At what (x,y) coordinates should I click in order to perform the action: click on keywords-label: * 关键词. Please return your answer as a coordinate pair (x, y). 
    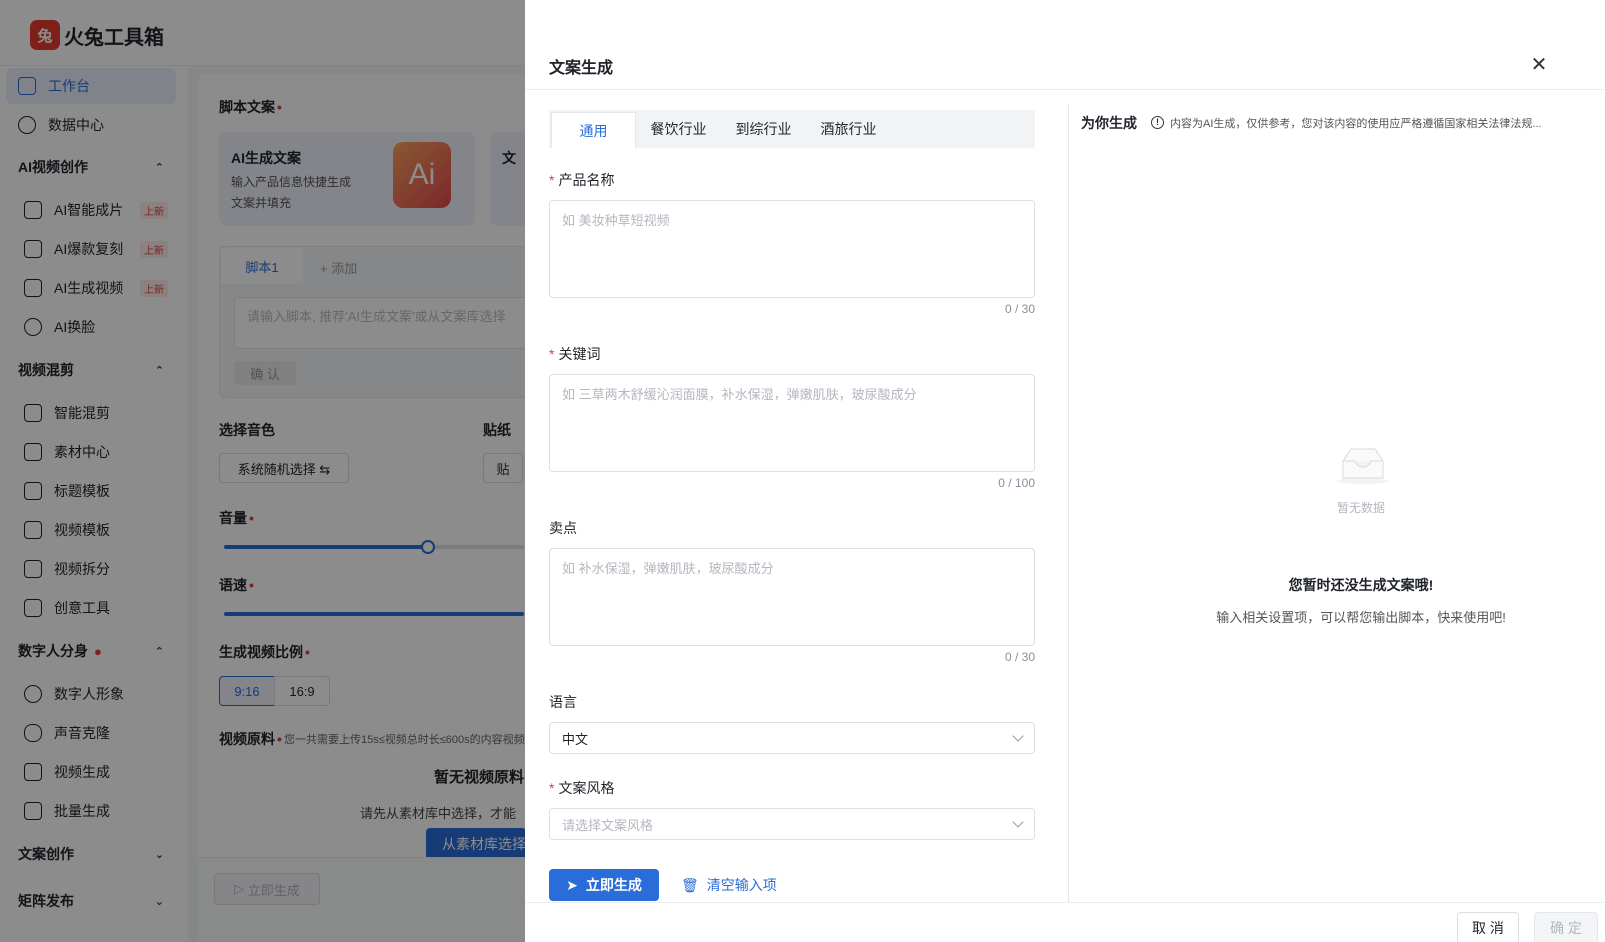
    Looking at the image, I should click on (575, 354).